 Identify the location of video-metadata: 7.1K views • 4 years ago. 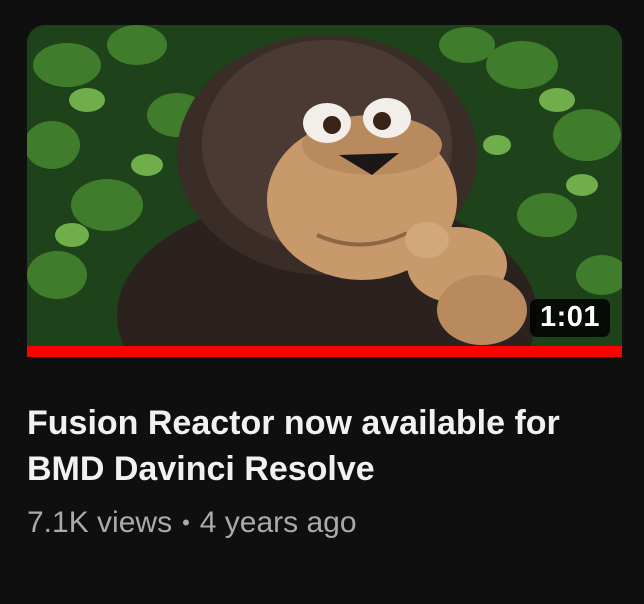
(324, 523).